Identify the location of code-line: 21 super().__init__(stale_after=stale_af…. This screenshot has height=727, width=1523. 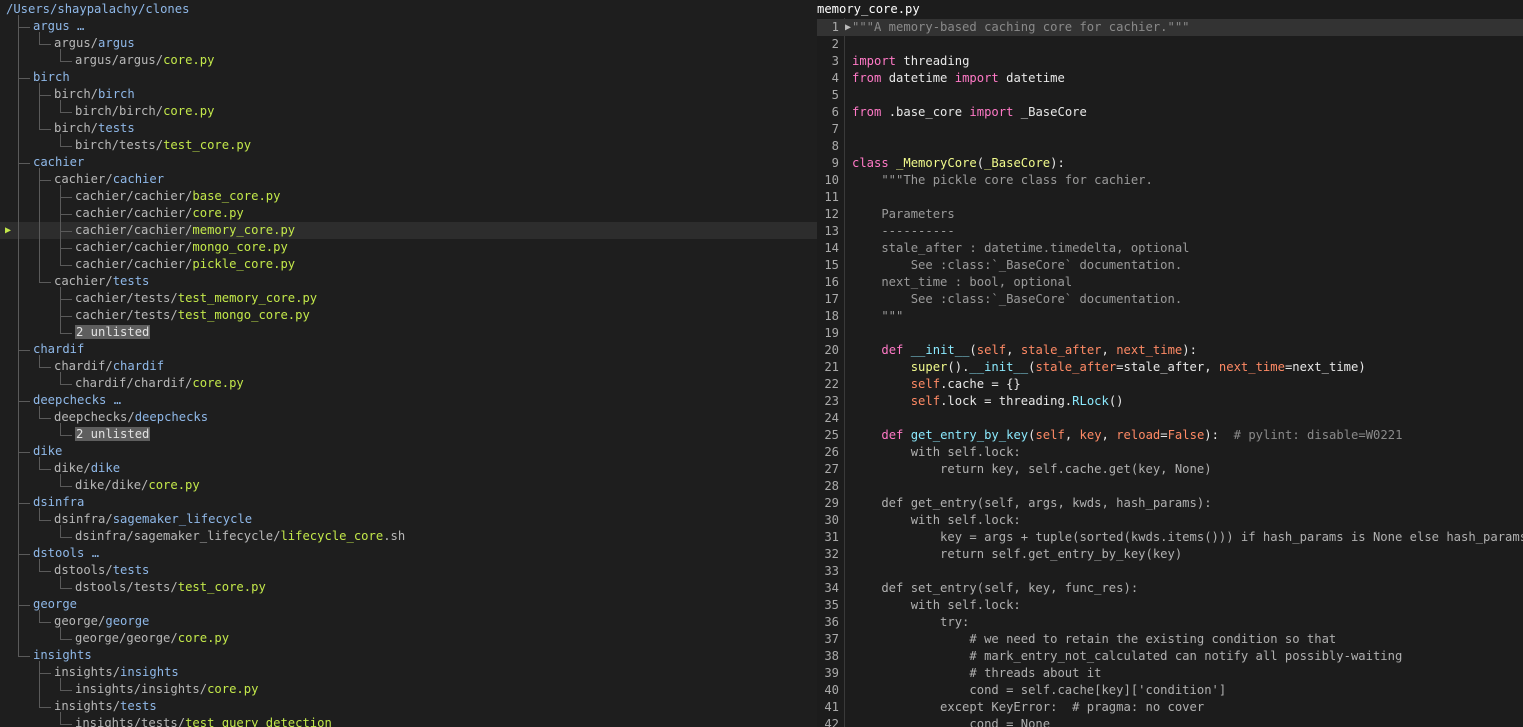
(1170, 367).